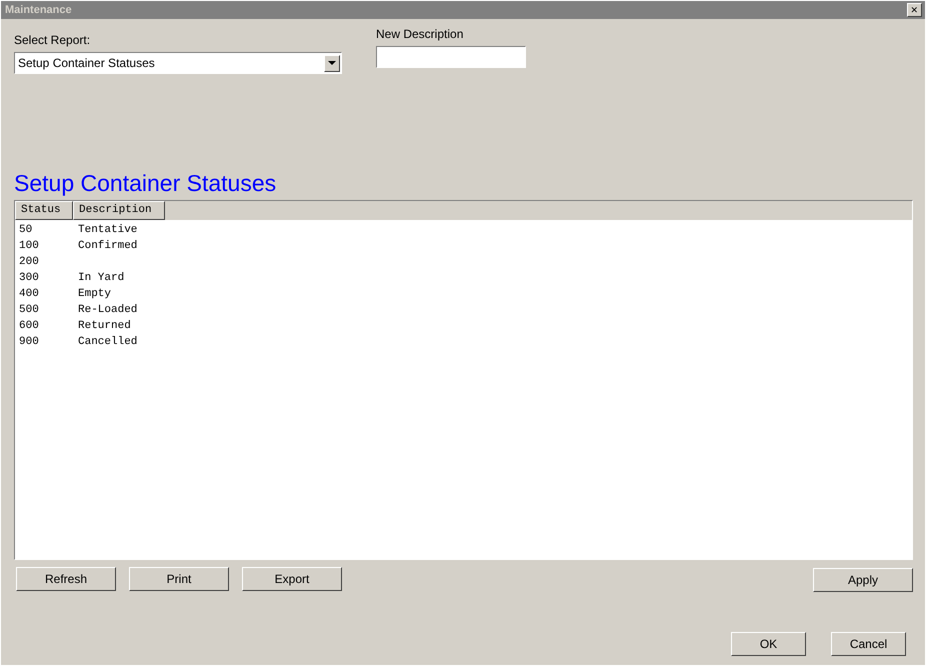  What do you see at coordinates (95, 294) in the screenshot?
I see `table-cell-text: Empty` at bounding box center [95, 294].